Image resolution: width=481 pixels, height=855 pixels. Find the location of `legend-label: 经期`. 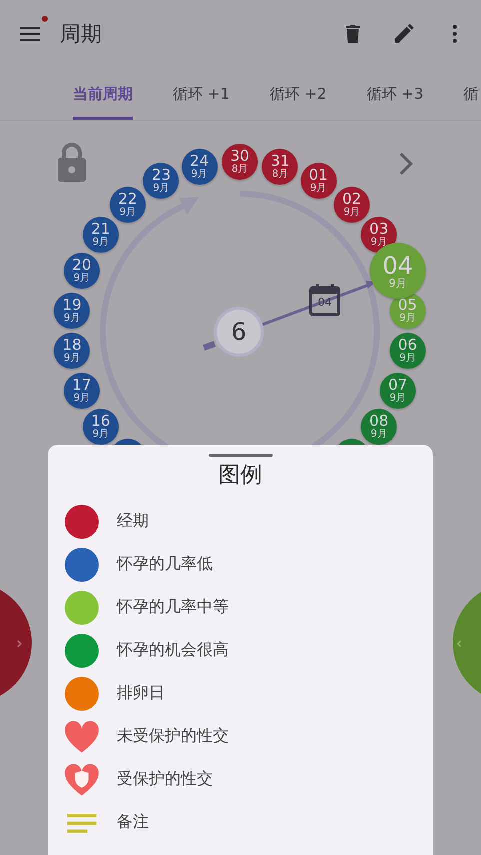

legend-label: 经期 is located at coordinates (133, 521).